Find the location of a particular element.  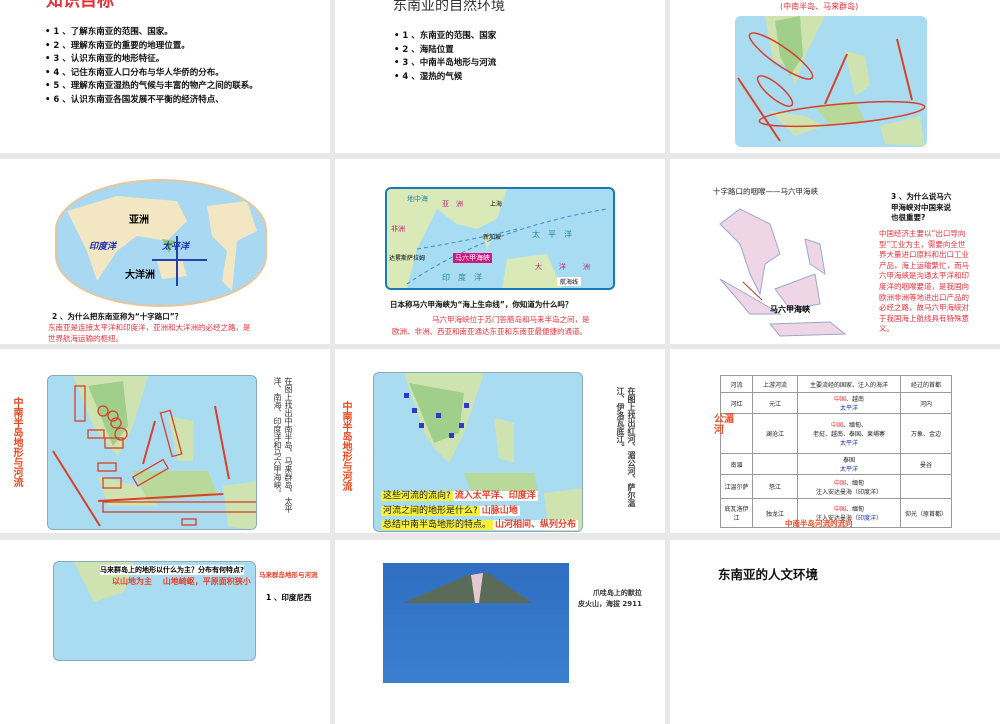

legend-shipping-line: 航海线 is located at coordinates (569, 281).